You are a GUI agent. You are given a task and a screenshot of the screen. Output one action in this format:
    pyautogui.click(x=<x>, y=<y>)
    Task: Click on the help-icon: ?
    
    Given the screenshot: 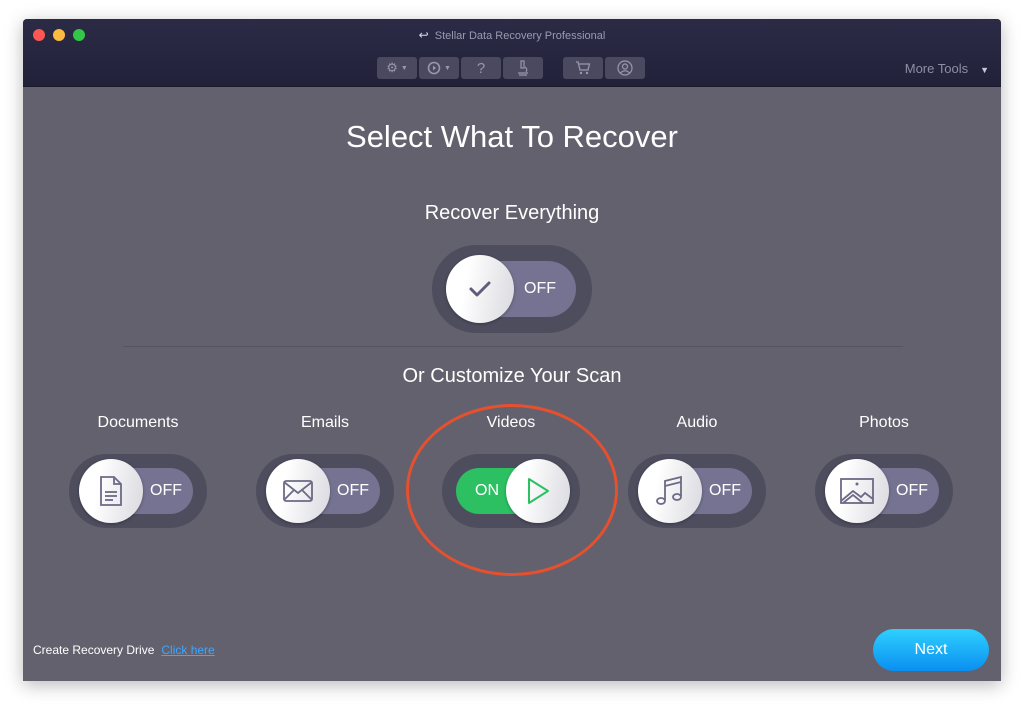 What is the action you would take?
    pyautogui.click(x=481, y=68)
    